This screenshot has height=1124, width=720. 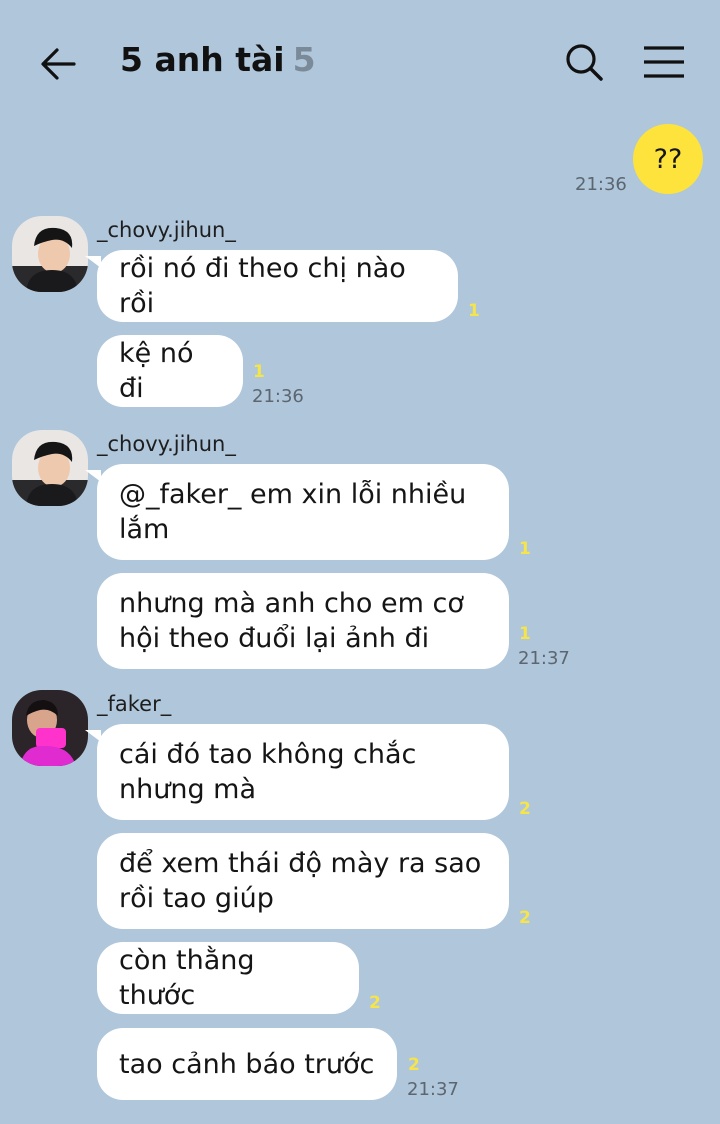 I want to click on message-bubble: rồi nó đi theo chị nào rồi, so click(x=271, y=286).